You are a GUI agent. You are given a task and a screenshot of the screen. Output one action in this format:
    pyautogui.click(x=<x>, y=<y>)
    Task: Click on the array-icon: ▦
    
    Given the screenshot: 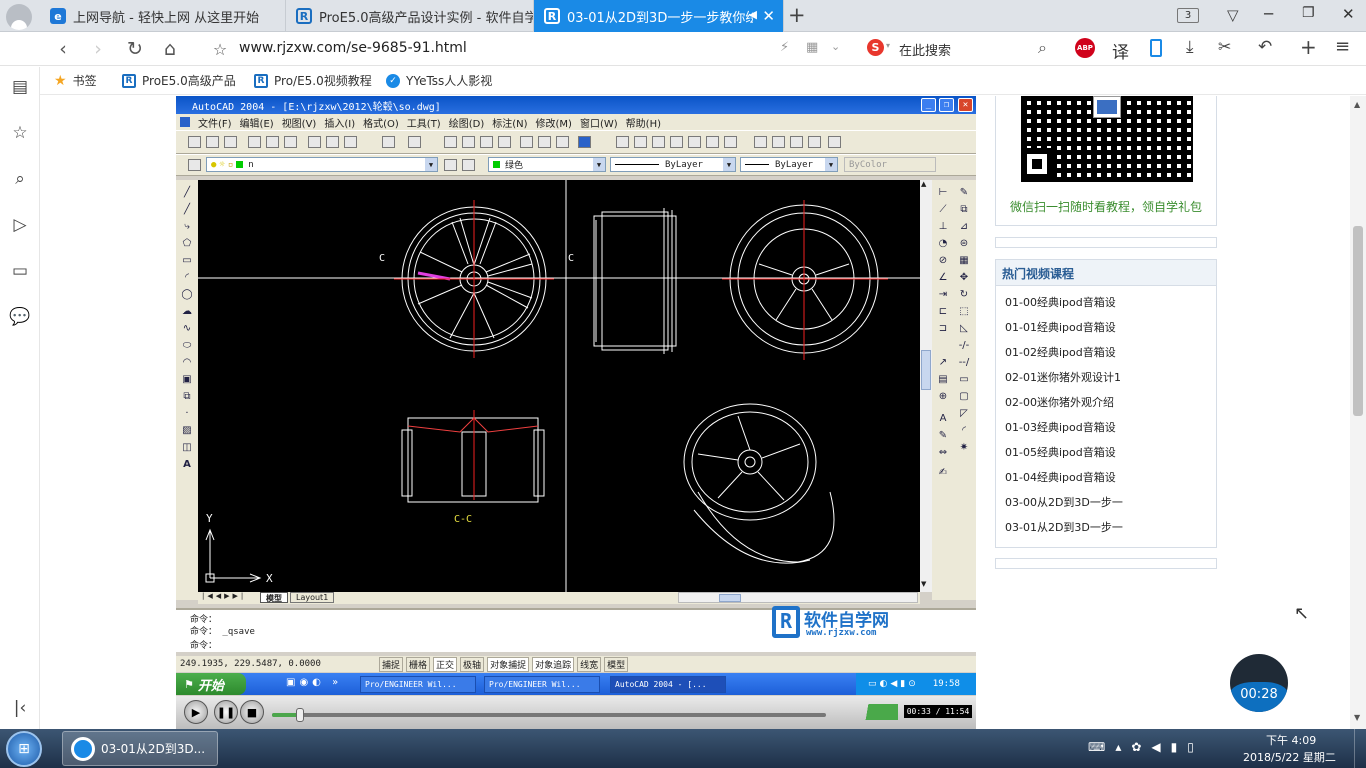 What is the action you would take?
    pyautogui.click(x=964, y=260)
    